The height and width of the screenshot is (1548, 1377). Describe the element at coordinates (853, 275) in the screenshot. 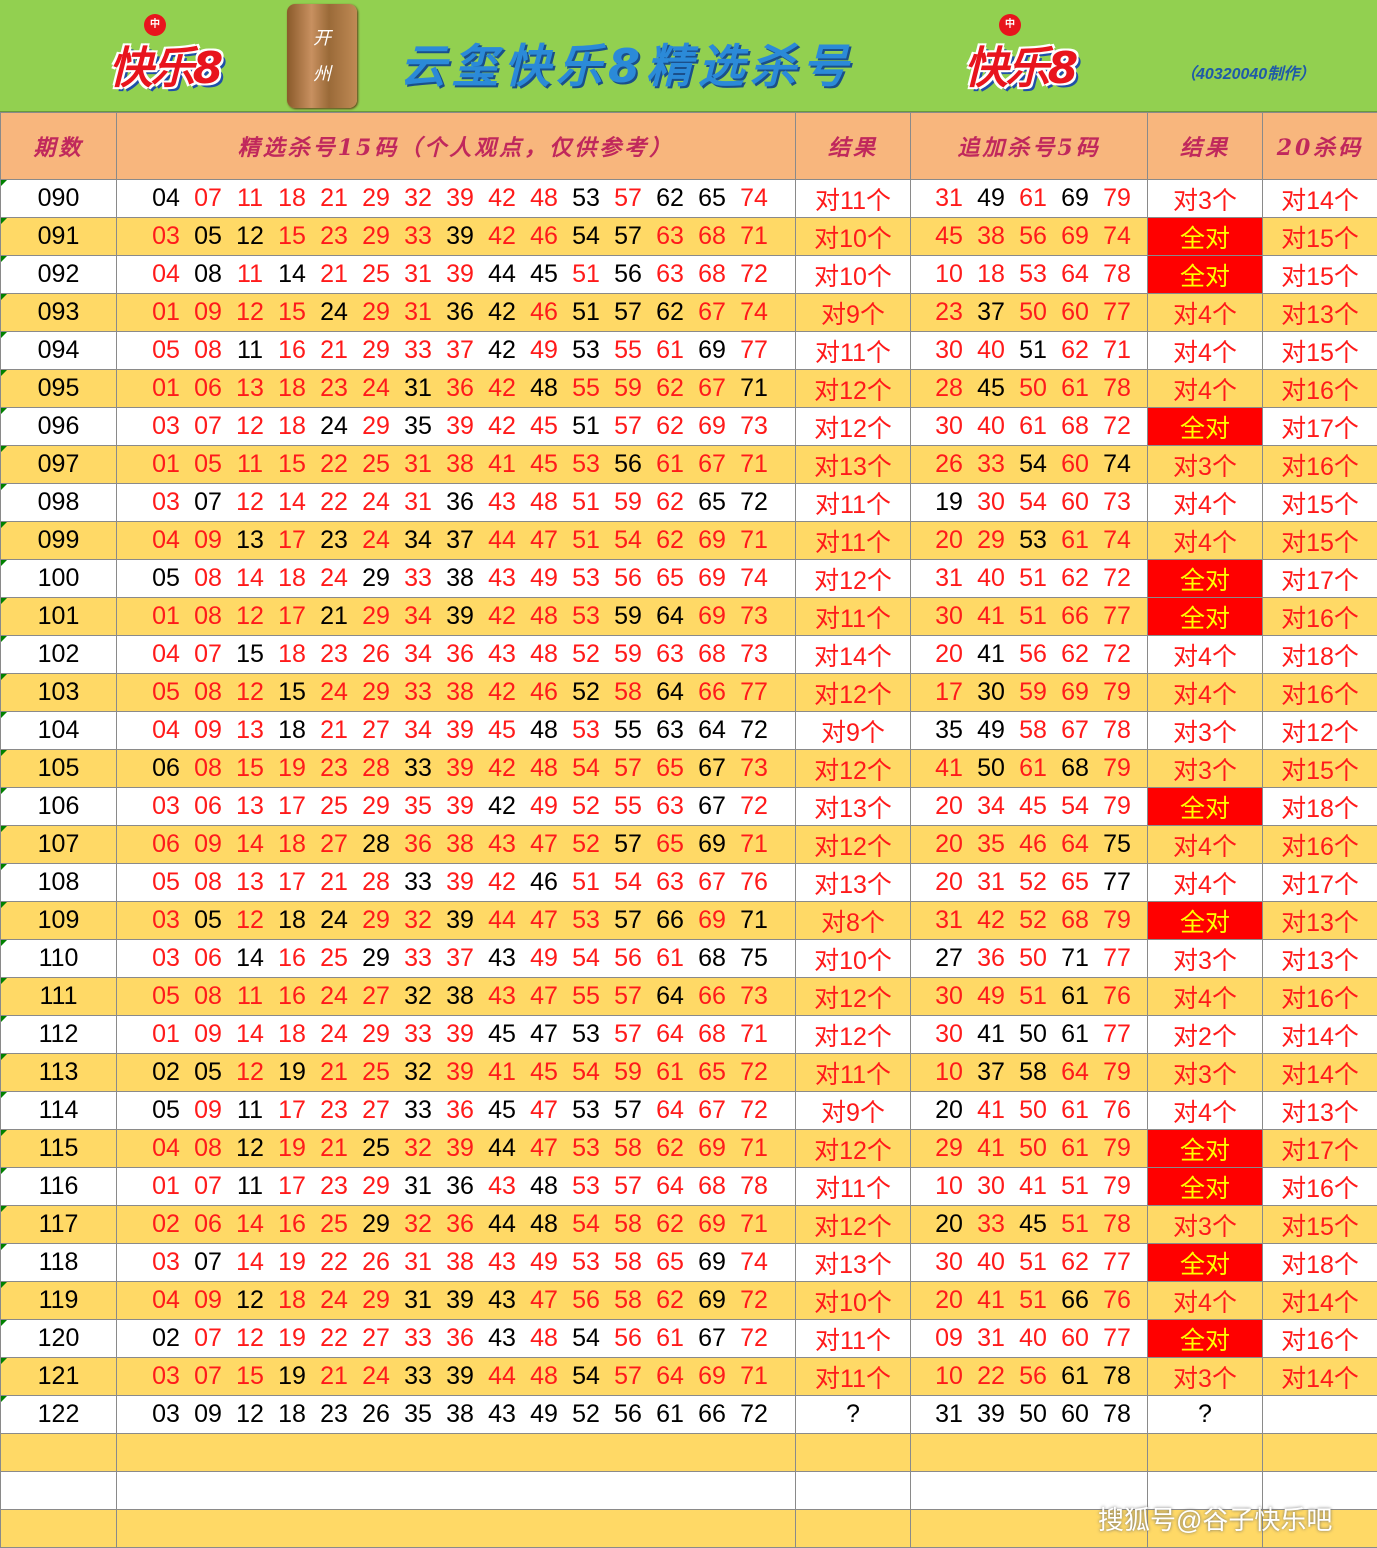

I see `result-cell: 对10个` at that location.